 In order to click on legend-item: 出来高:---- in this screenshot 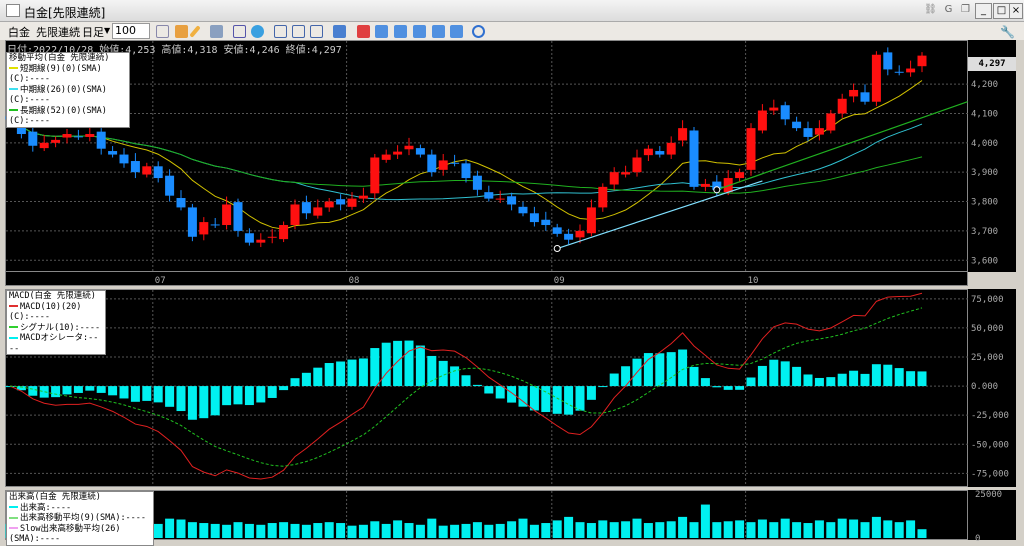, I will do `click(80, 508)`.